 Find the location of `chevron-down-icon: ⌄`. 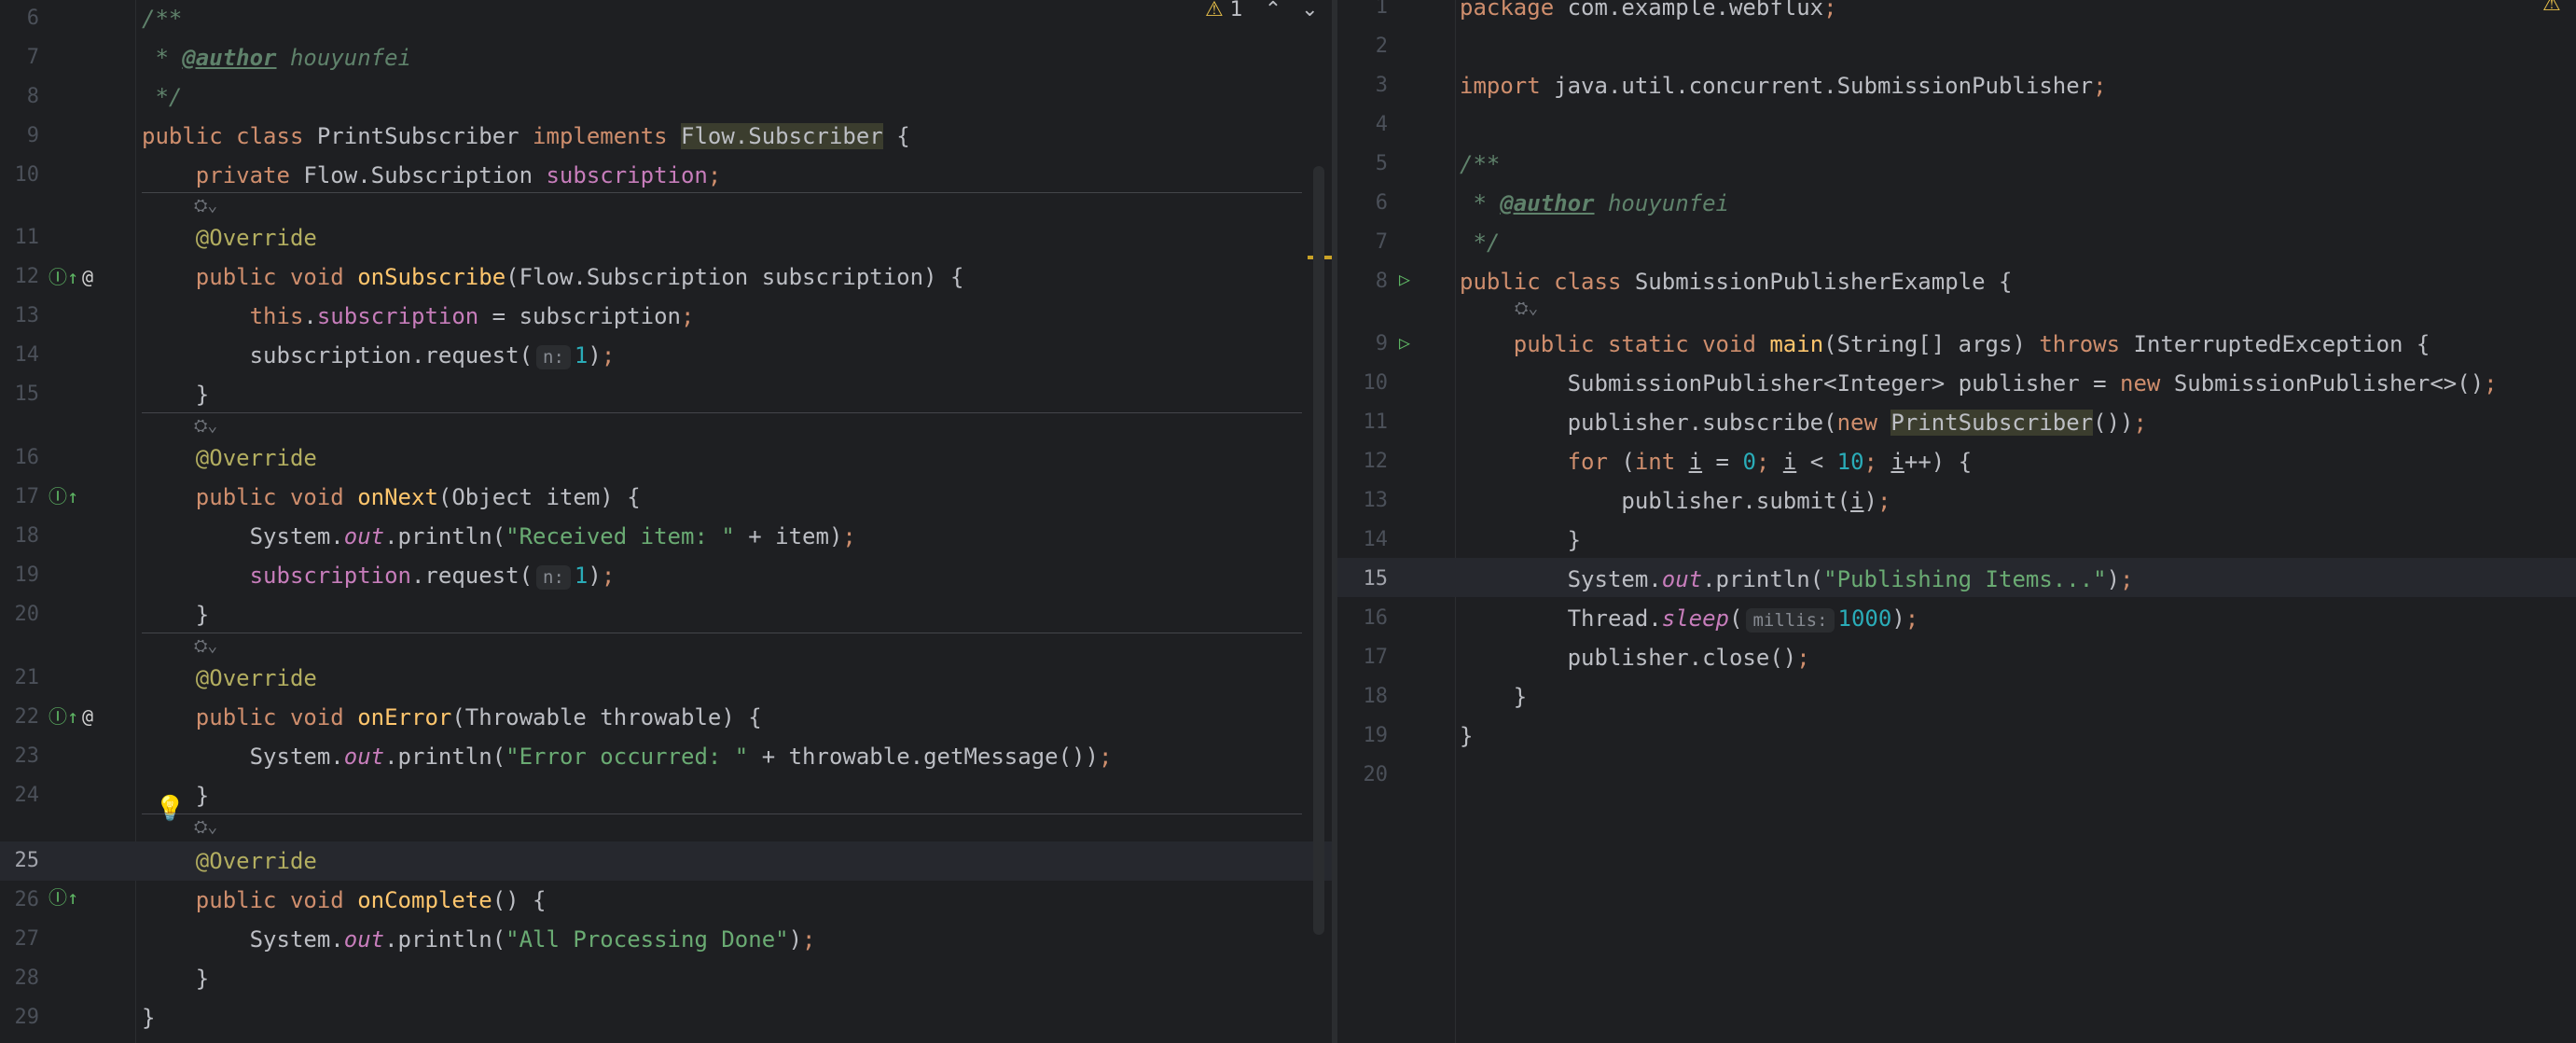

chevron-down-icon: ⌄ is located at coordinates (1309, 10).